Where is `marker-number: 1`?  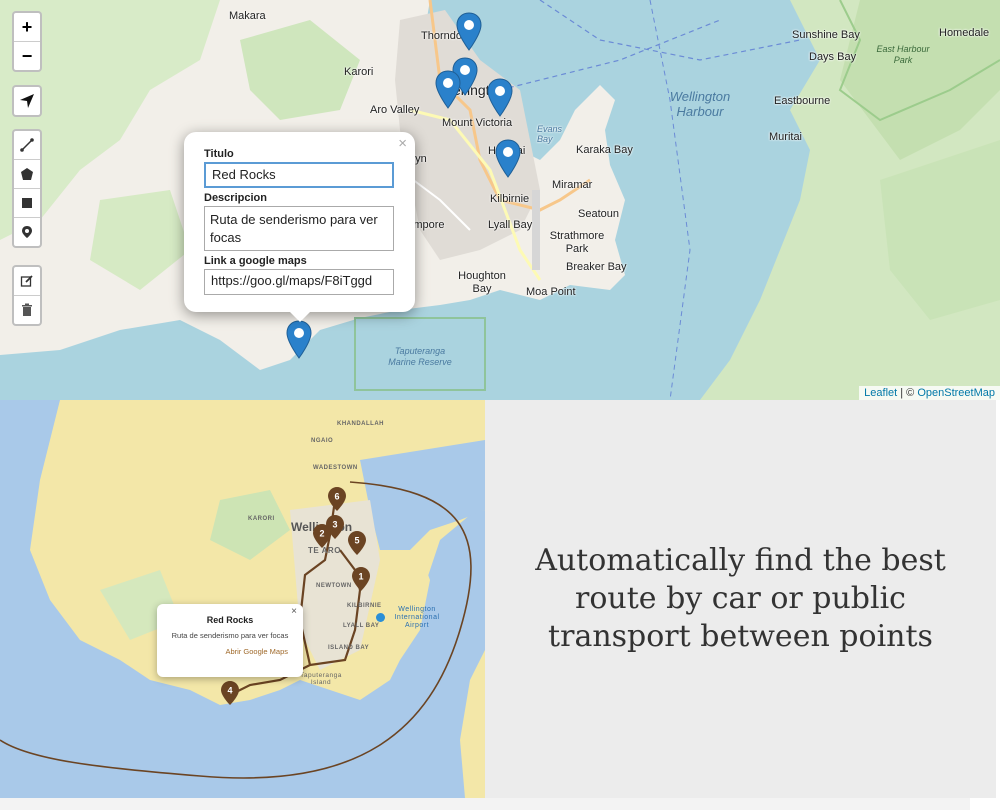 marker-number: 1 is located at coordinates (360, 577).